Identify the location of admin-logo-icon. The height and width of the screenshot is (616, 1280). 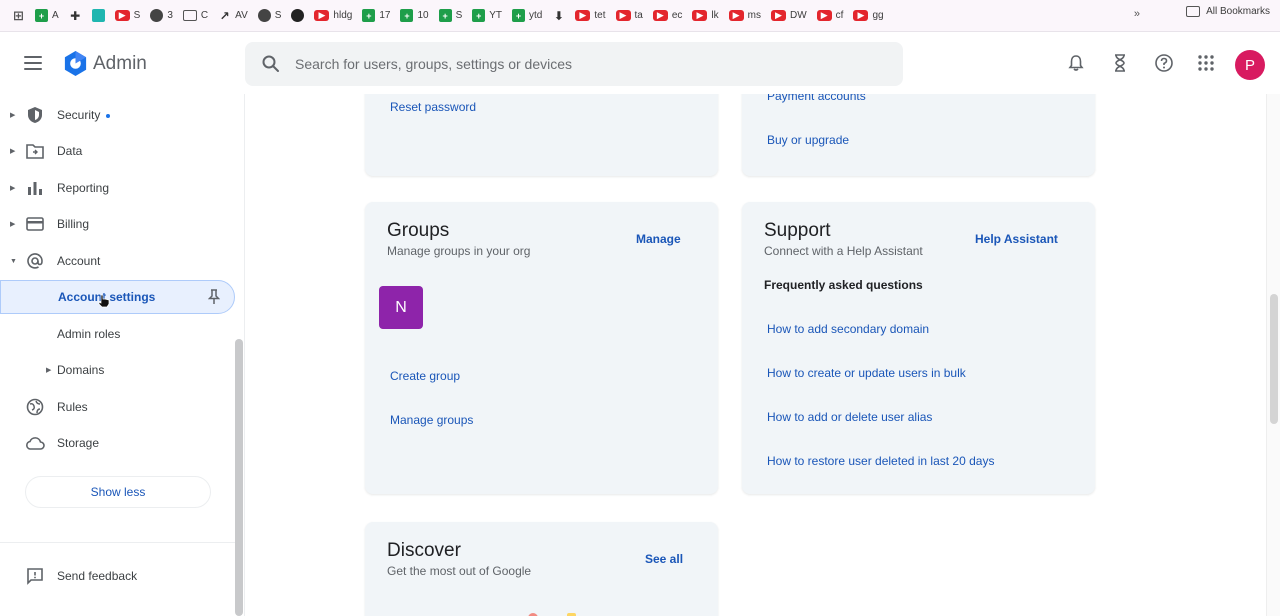
(75, 63).